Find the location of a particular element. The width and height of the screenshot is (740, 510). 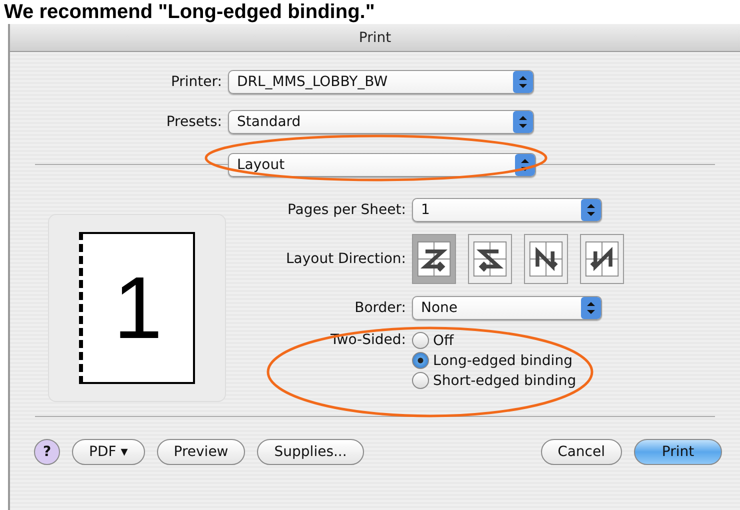

printer-popup: DRL_MMS_LOBBY_BW is located at coordinates (381, 82).